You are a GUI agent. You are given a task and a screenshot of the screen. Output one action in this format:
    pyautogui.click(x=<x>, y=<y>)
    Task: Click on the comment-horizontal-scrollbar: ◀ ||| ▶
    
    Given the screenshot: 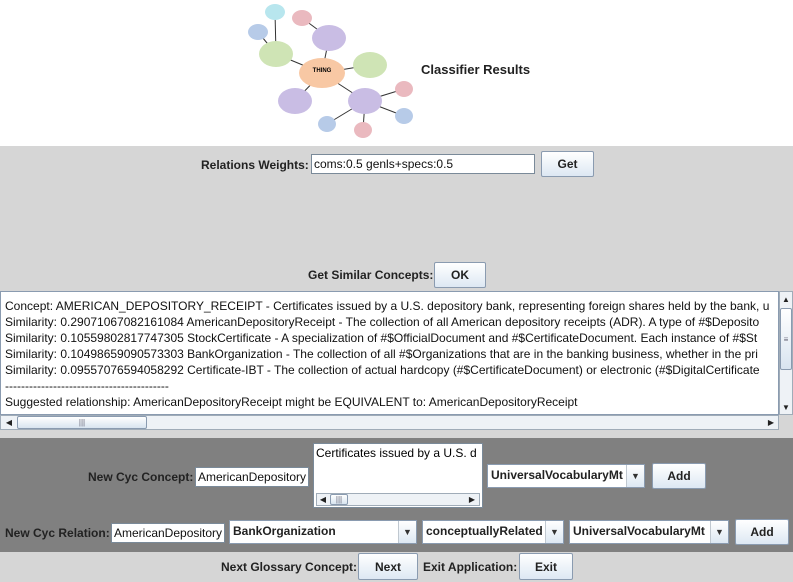 What is the action you would take?
    pyautogui.click(x=398, y=499)
    